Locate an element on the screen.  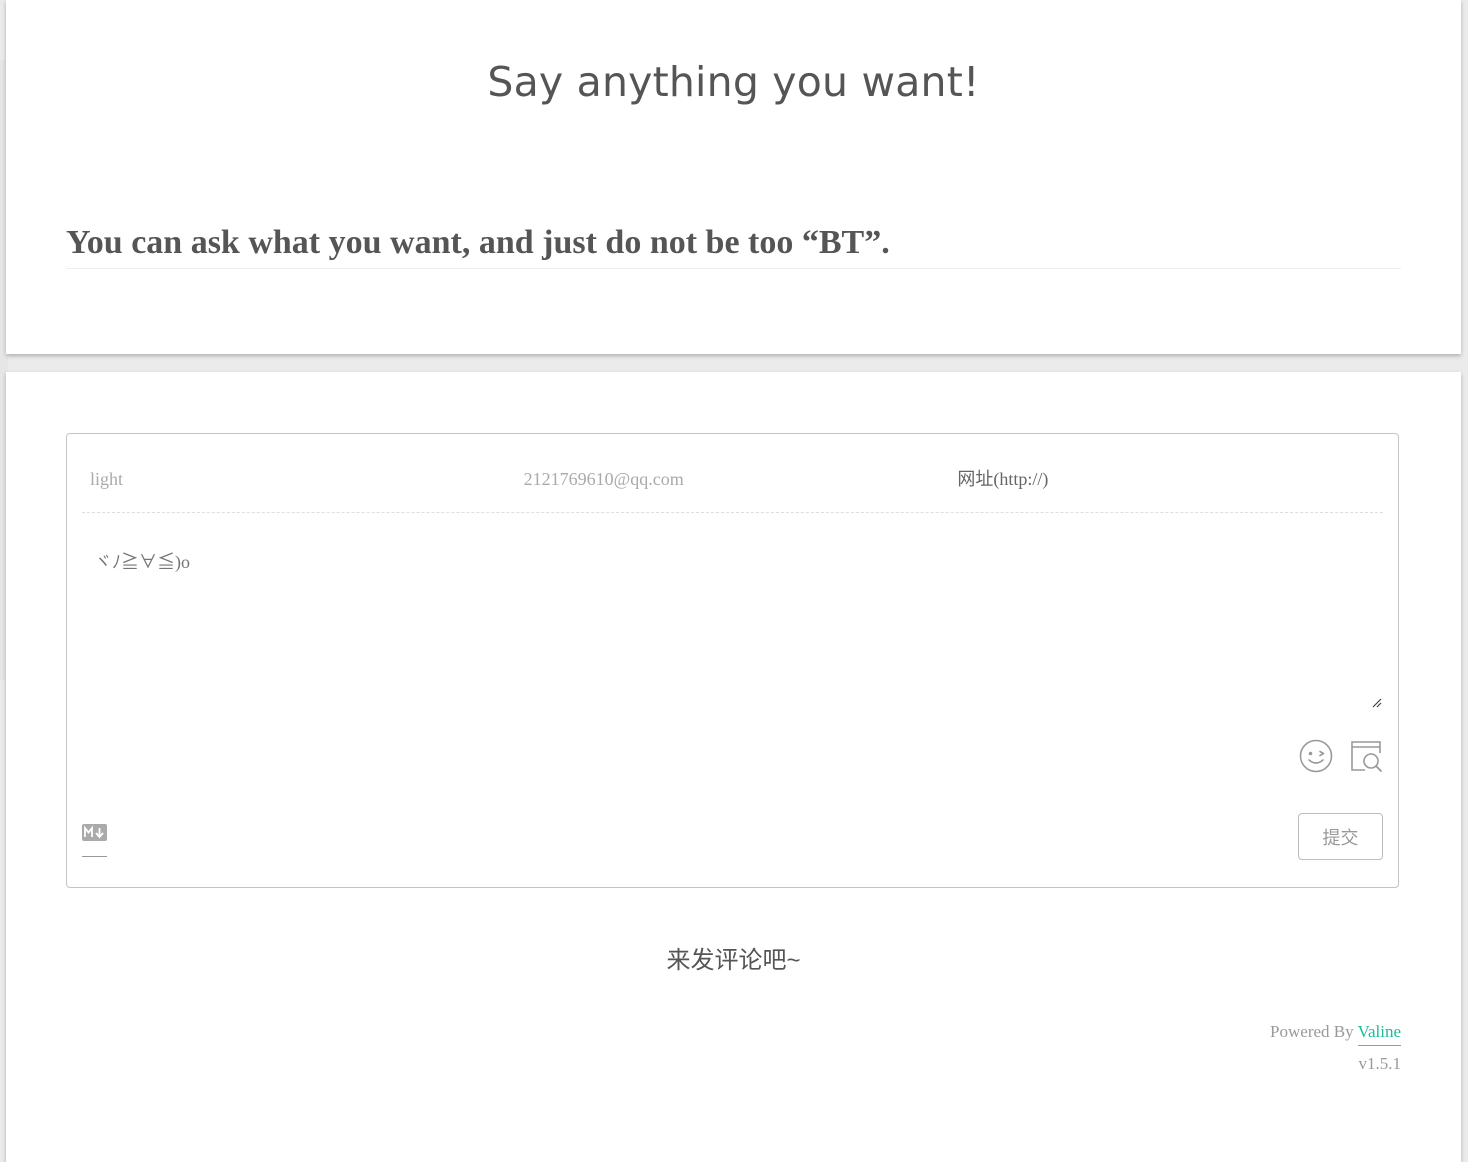
empty-comments-text: 来发评论吧~ is located at coordinates (733, 960).